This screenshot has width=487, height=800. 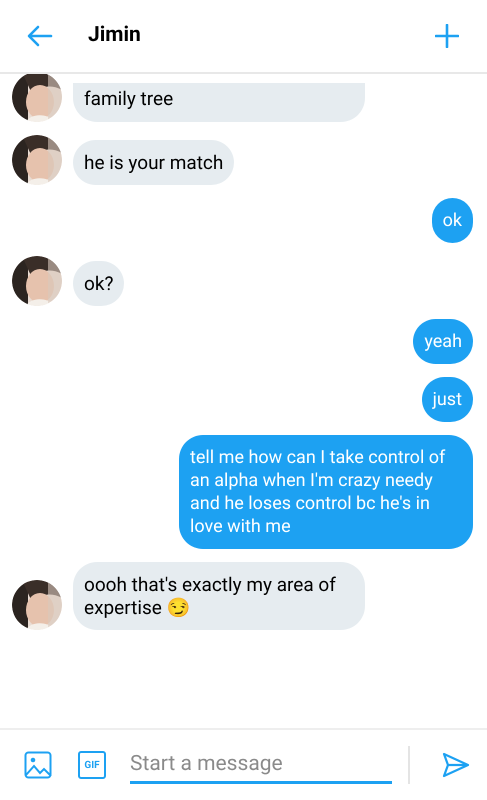 I want to click on image-icon, so click(x=38, y=765).